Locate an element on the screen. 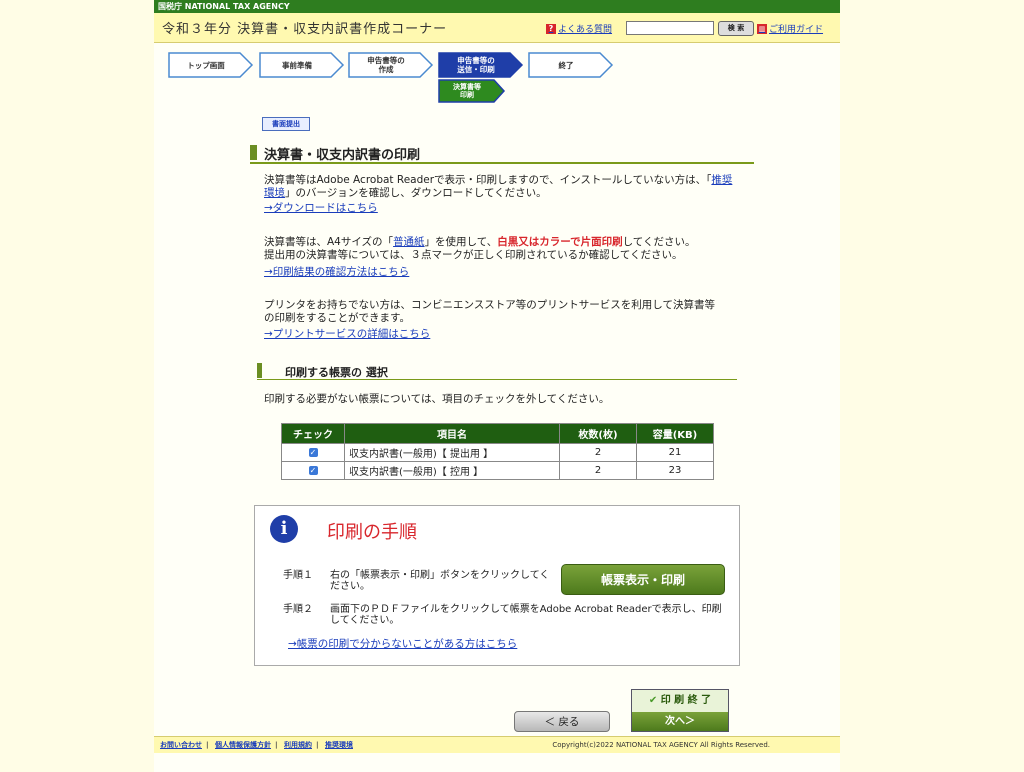  table-row: ✓ 収支内訳書(一般用)【 控用 】 2 23 is located at coordinates (497, 470).